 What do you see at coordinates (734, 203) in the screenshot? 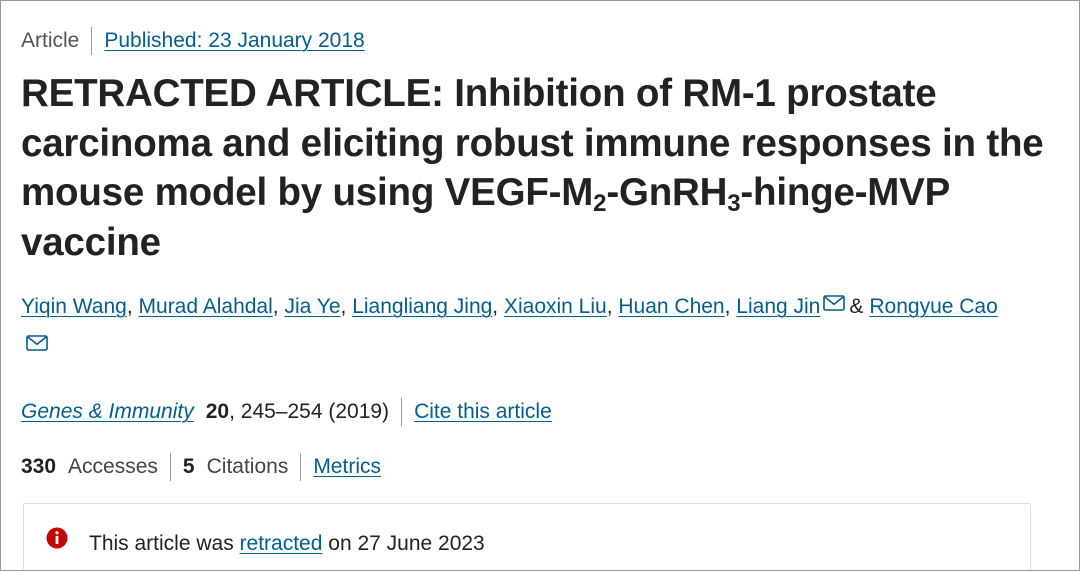
I see `title-subscript-2: 3` at bounding box center [734, 203].